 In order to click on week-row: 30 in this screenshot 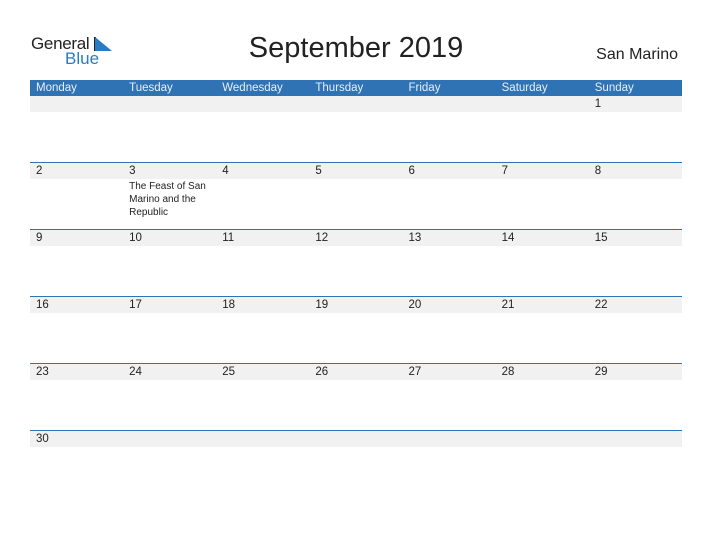, I will do `click(356, 463)`.